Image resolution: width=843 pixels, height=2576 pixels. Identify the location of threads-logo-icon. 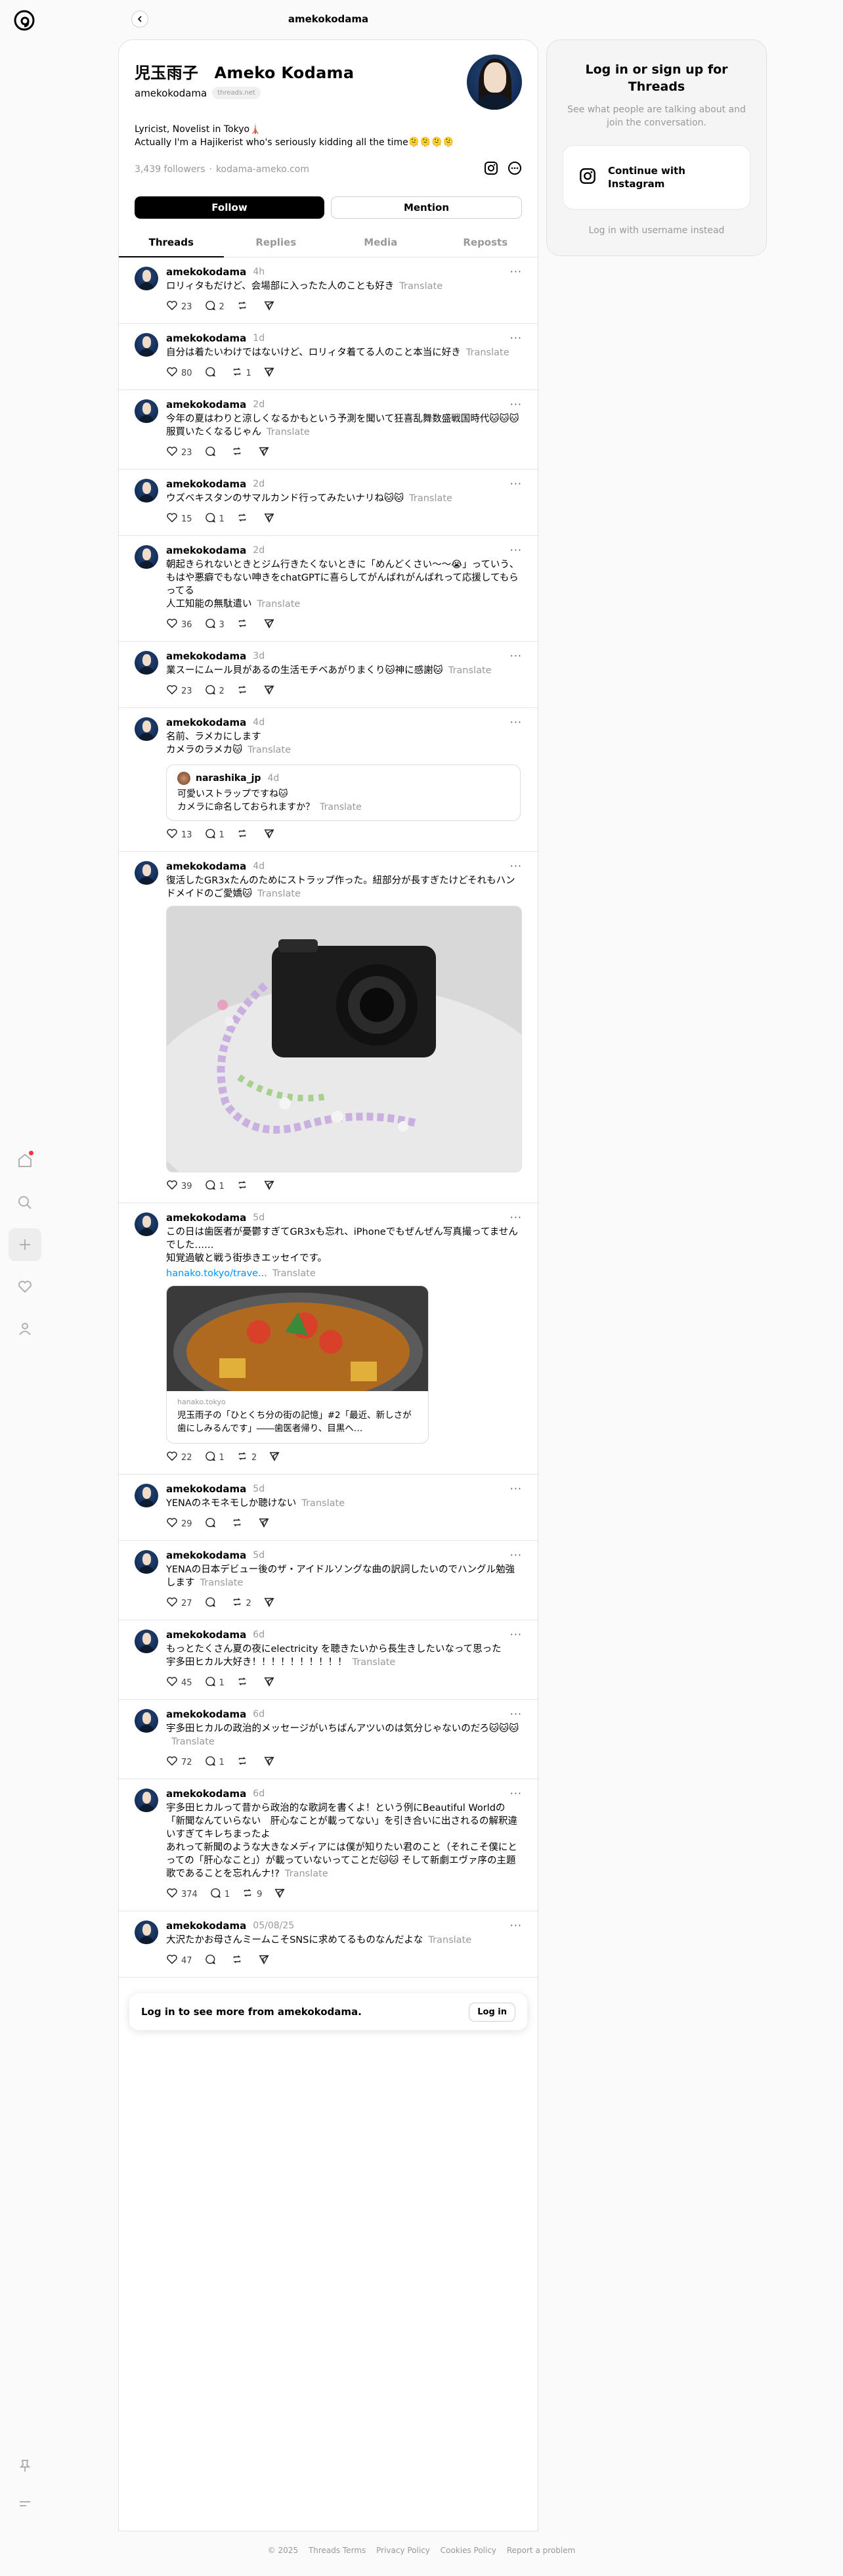
(24, 20).